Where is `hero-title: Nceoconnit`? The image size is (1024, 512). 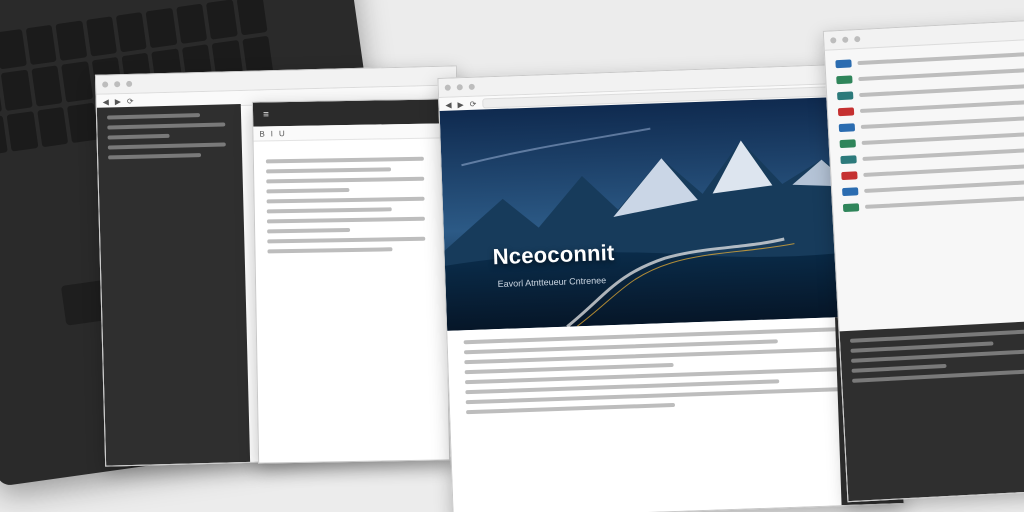
hero-title: Nceoconnit is located at coordinates (553, 254).